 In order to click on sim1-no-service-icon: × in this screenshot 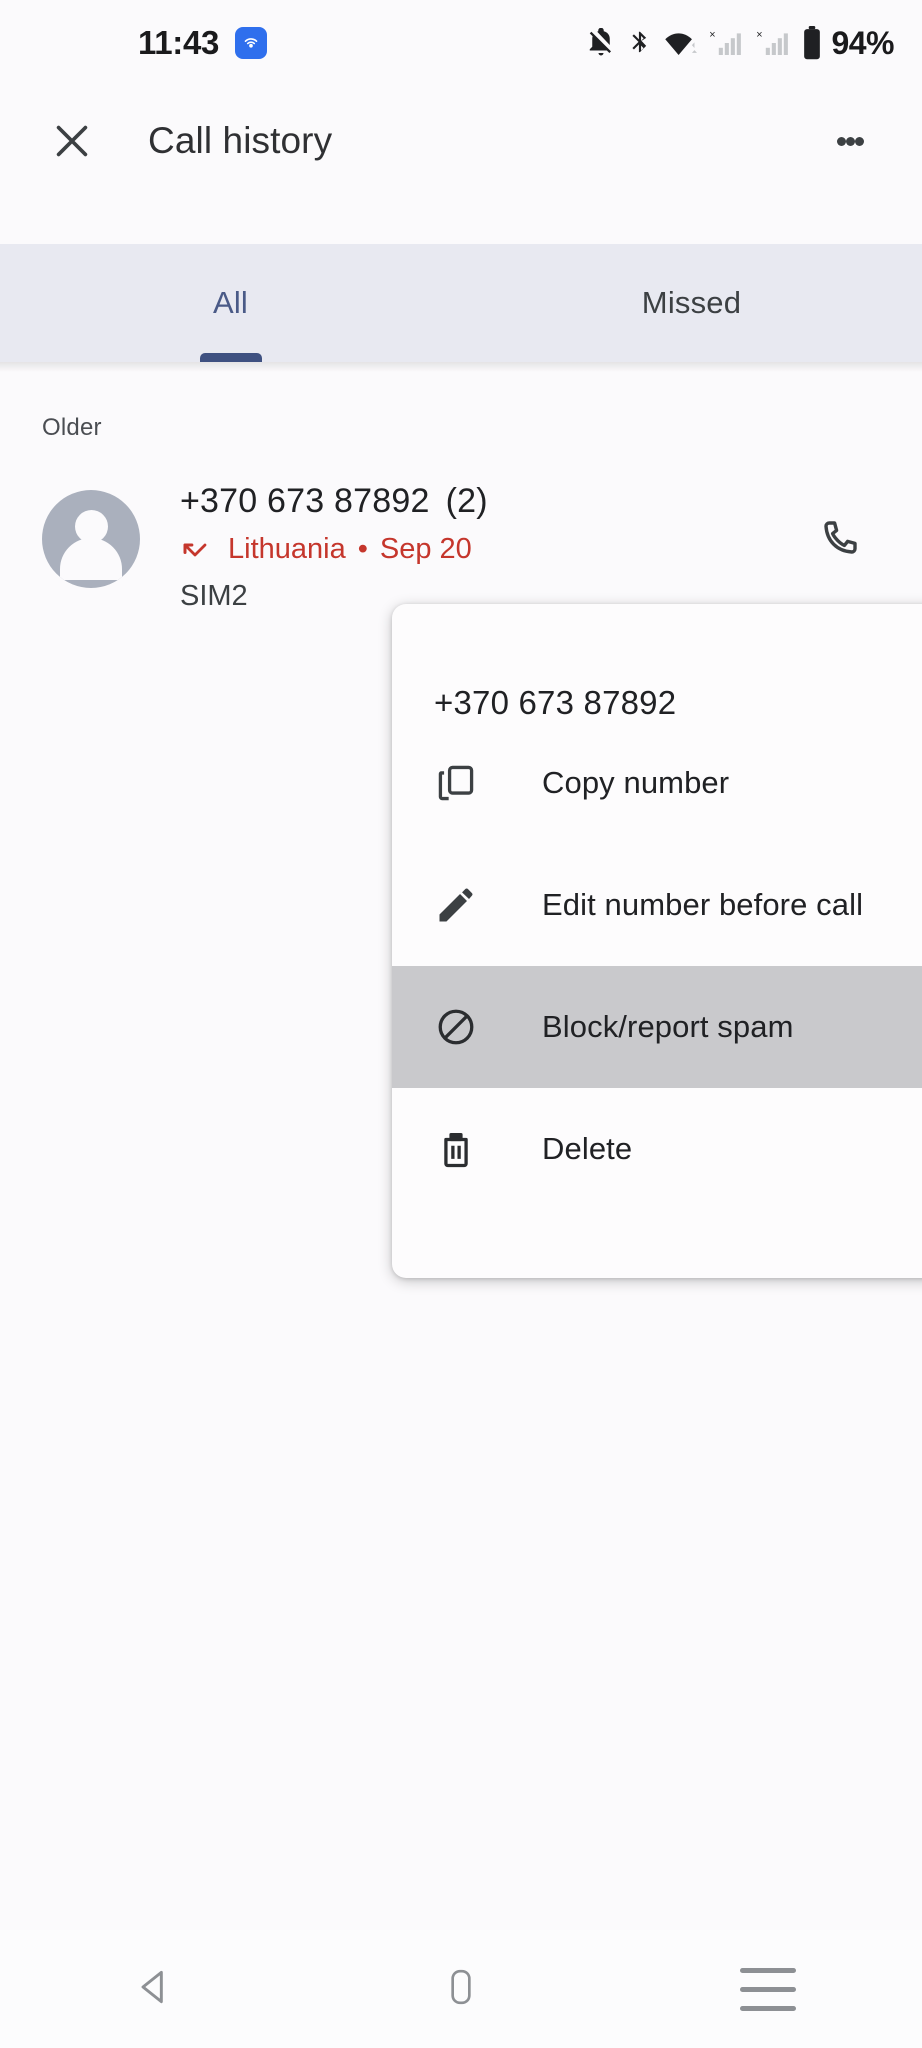, I will do `click(726, 43)`.